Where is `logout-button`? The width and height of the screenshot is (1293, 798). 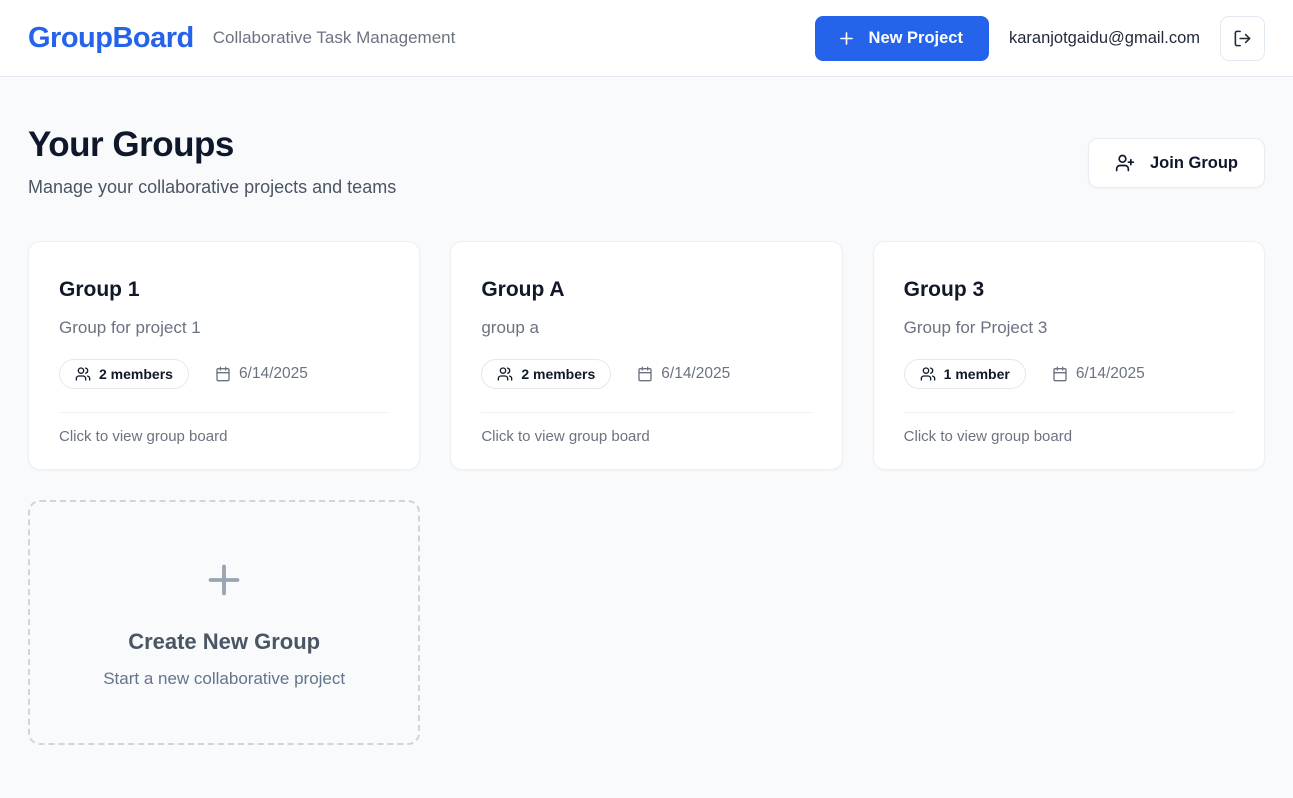
logout-button is located at coordinates (1242, 38).